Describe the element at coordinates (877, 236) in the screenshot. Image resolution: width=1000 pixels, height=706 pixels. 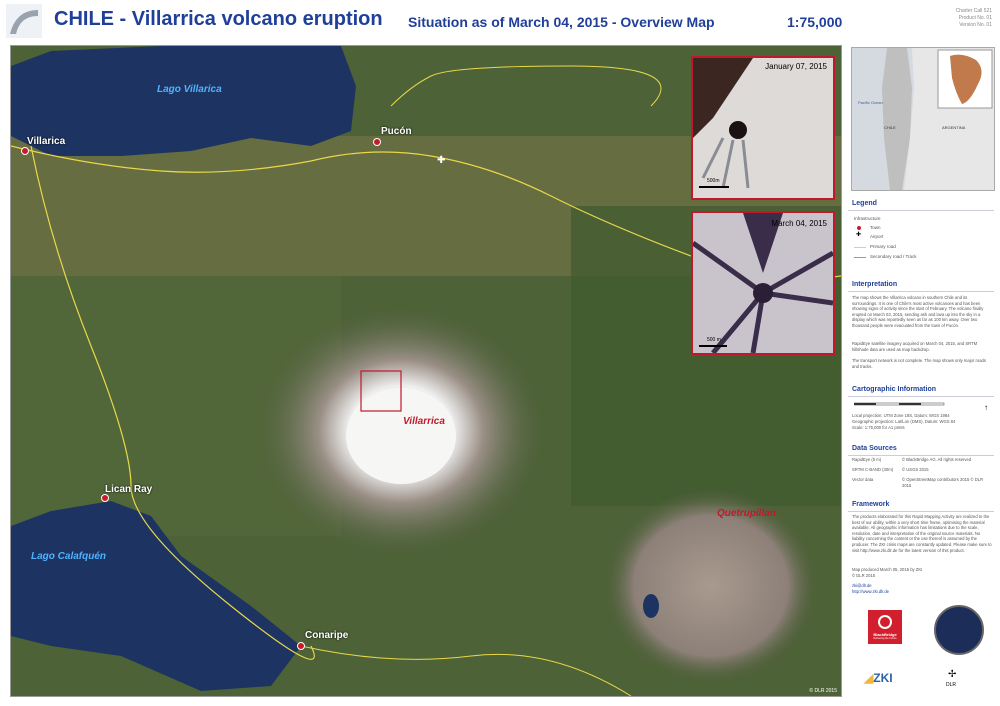
I see `legend-airport: Airport` at that location.